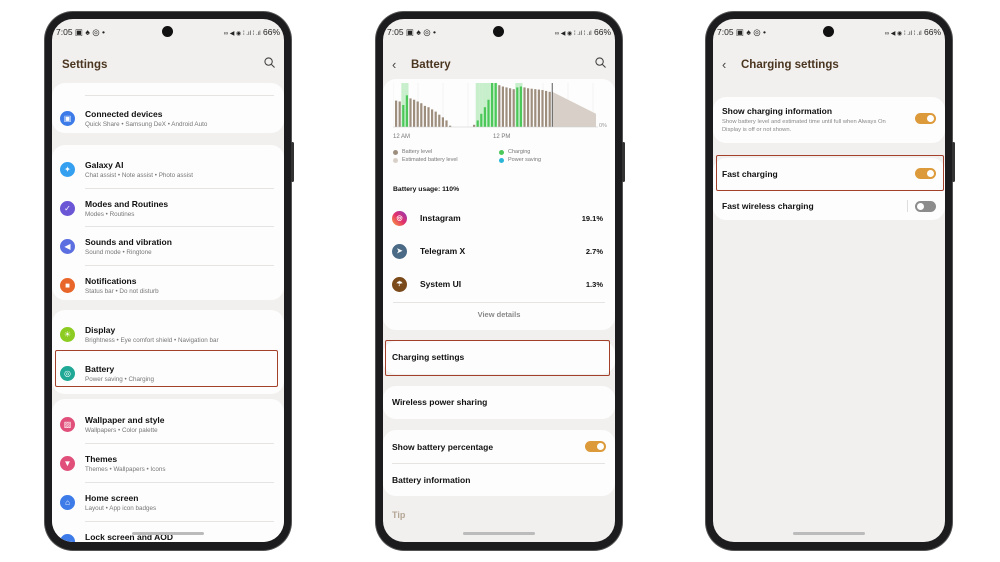 Image resolution: width=1000 pixels, height=562 pixels. I want to click on page-title: Settings, so click(85, 65).